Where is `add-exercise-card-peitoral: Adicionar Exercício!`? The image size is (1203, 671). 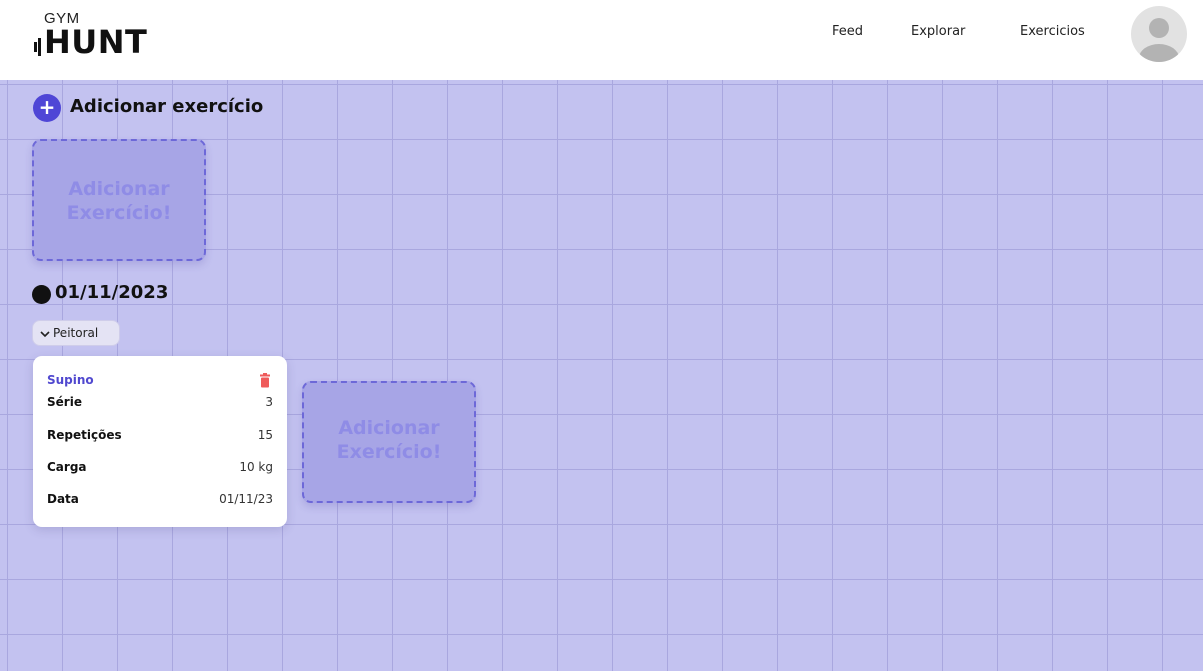 add-exercise-card-peitoral: Adicionar Exercício! is located at coordinates (389, 442).